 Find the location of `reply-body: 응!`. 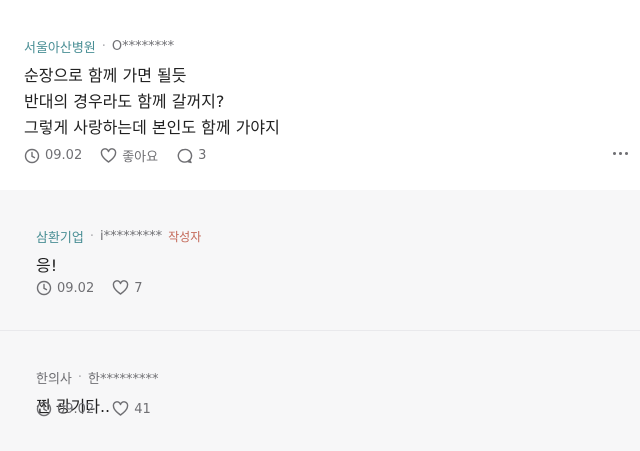

reply-body: 응! is located at coordinates (47, 265).